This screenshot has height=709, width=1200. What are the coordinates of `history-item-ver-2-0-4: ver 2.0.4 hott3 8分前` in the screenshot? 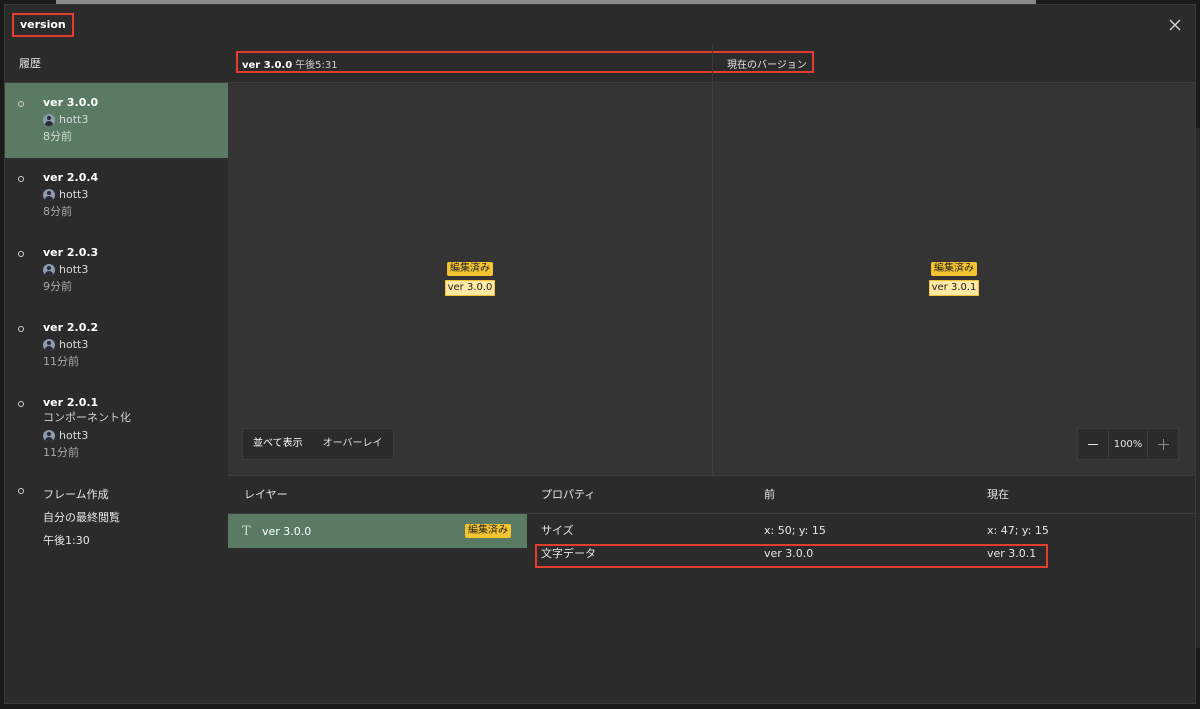 It's located at (116, 195).